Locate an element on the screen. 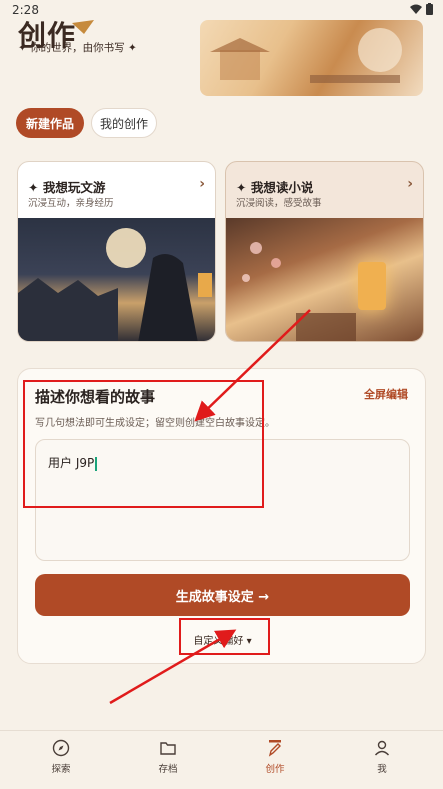 The height and width of the screenshot is (789, 443). nav-label: 探索 is located at coordinates (61, 769).